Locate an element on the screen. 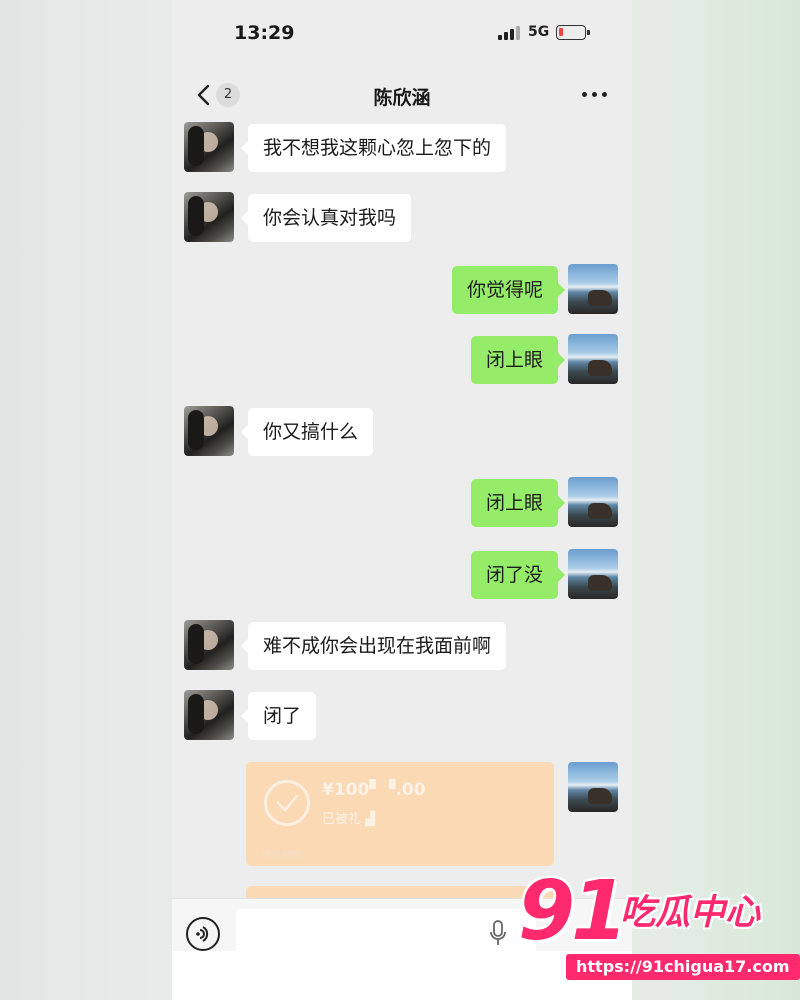  message-row: 你会认真对我吗 is located at coordinates (402, 218).